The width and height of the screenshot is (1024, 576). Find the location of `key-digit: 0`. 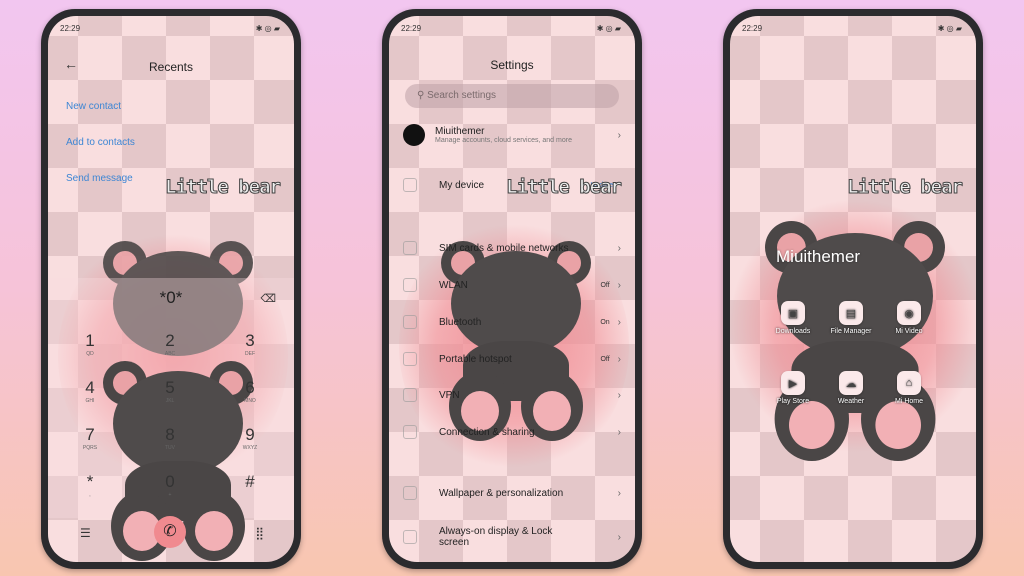

key-digit: 0 is located at coordinates (170, 481).